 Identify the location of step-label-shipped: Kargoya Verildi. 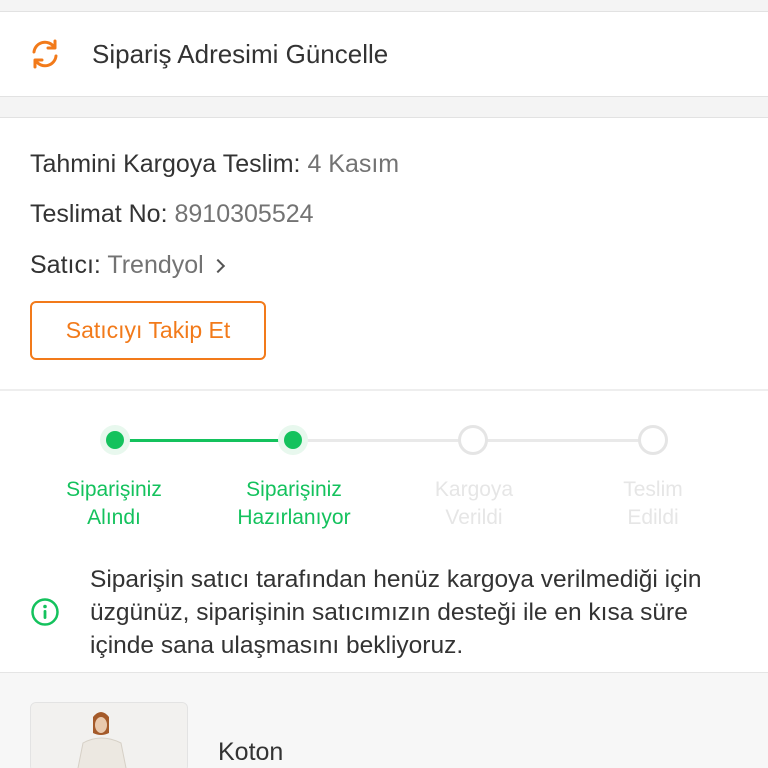
(474, 503).